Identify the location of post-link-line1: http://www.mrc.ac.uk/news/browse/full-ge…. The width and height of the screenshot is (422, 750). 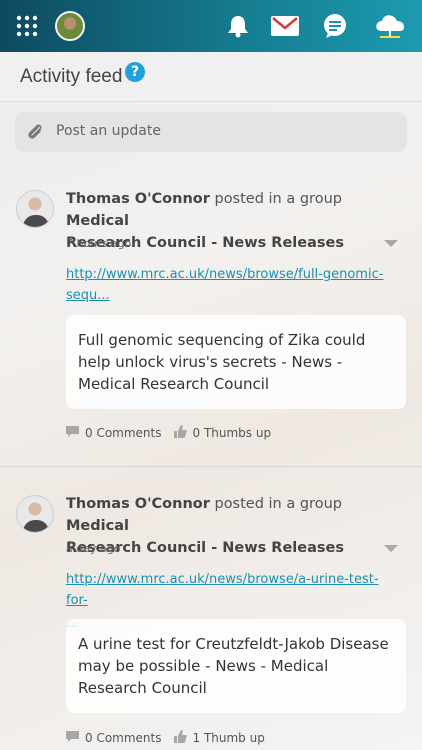
(224, 274).